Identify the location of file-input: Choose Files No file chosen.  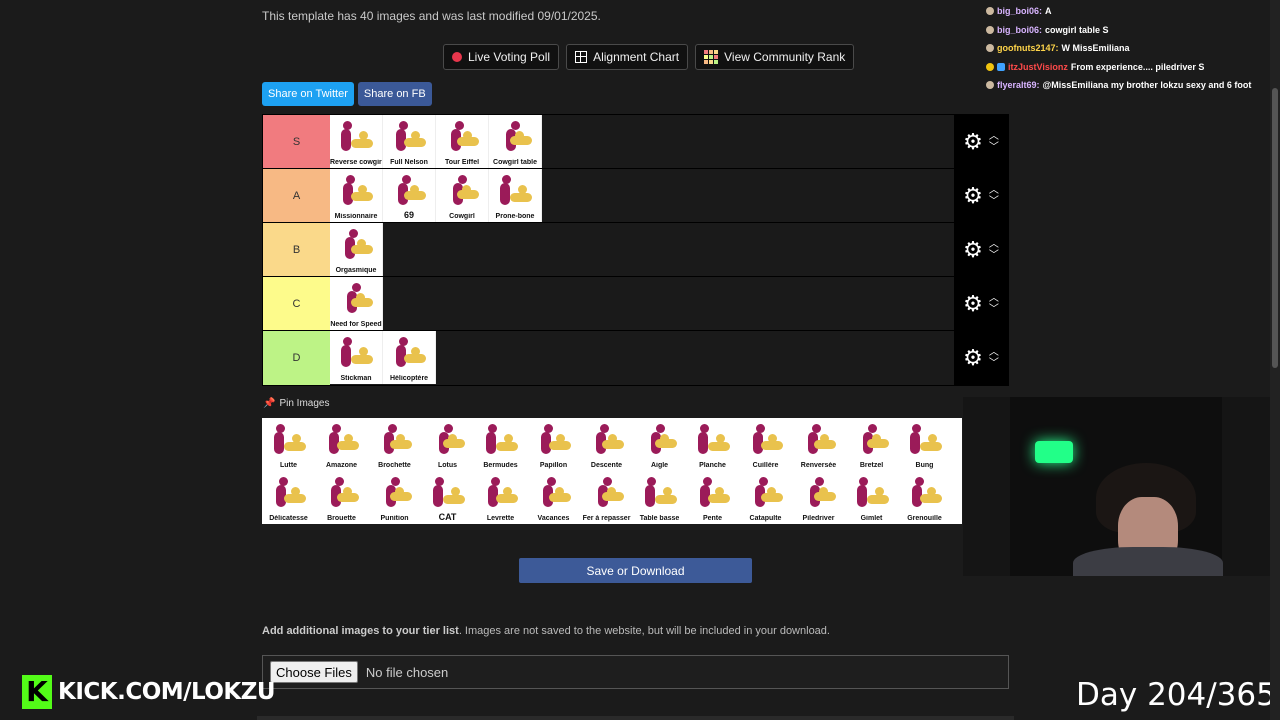
(635, 672).